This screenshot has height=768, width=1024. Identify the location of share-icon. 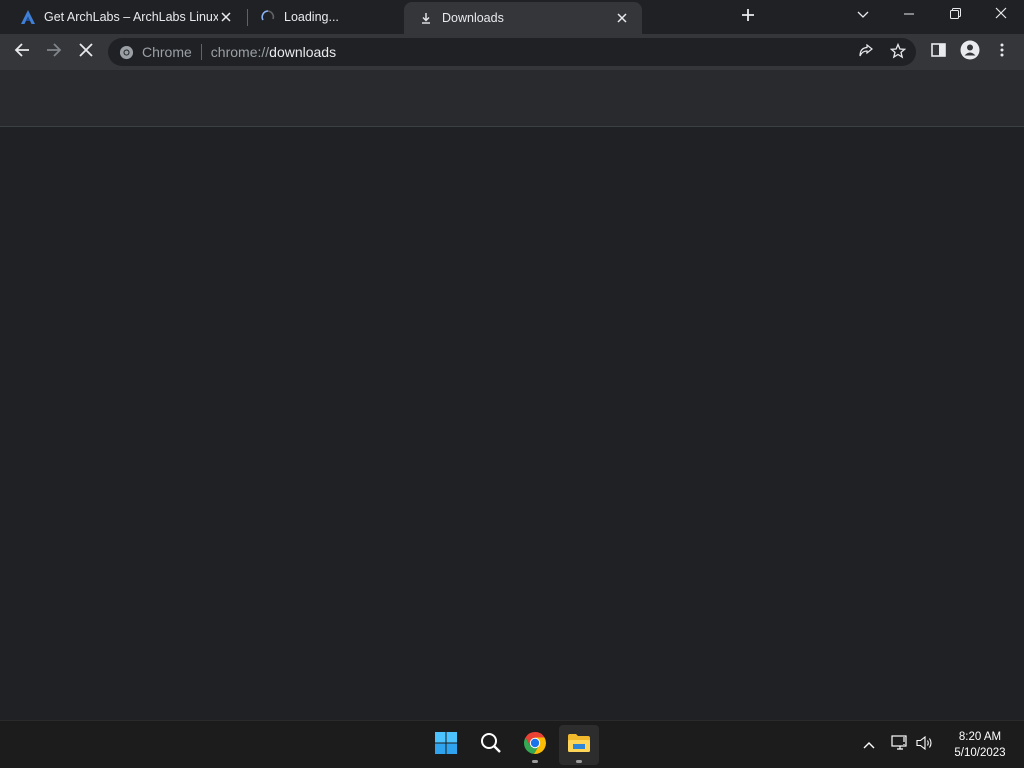
(866, 52).